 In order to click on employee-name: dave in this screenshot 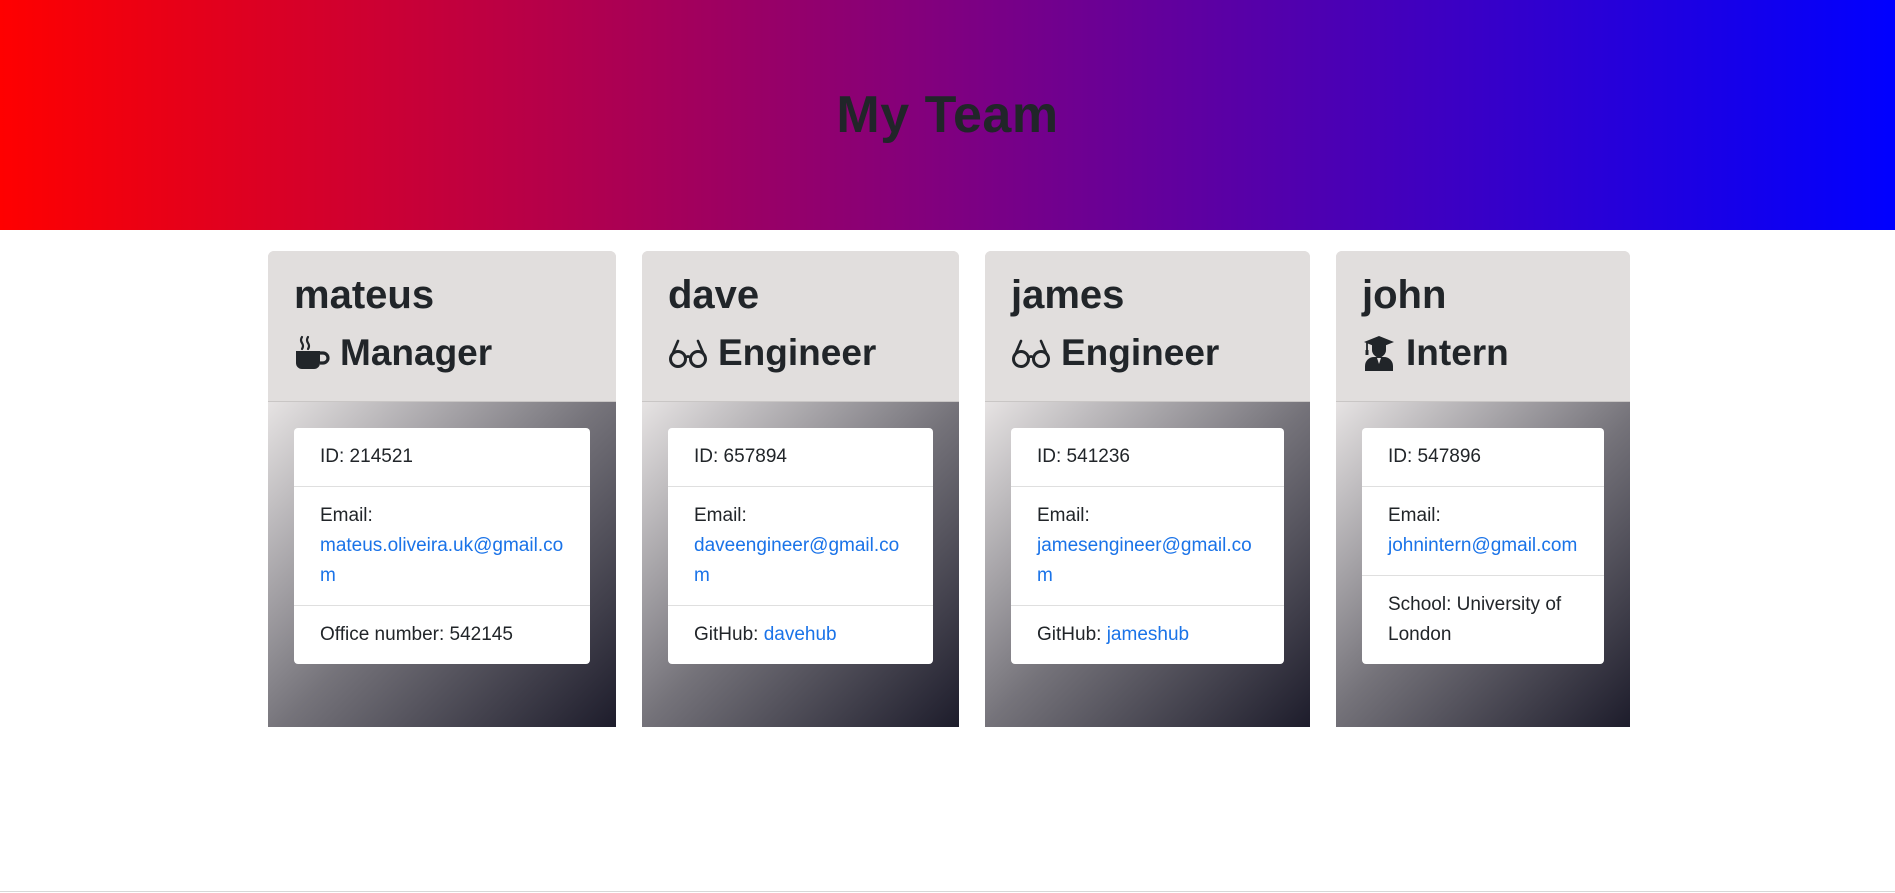, I will do `click(714, 295)`.